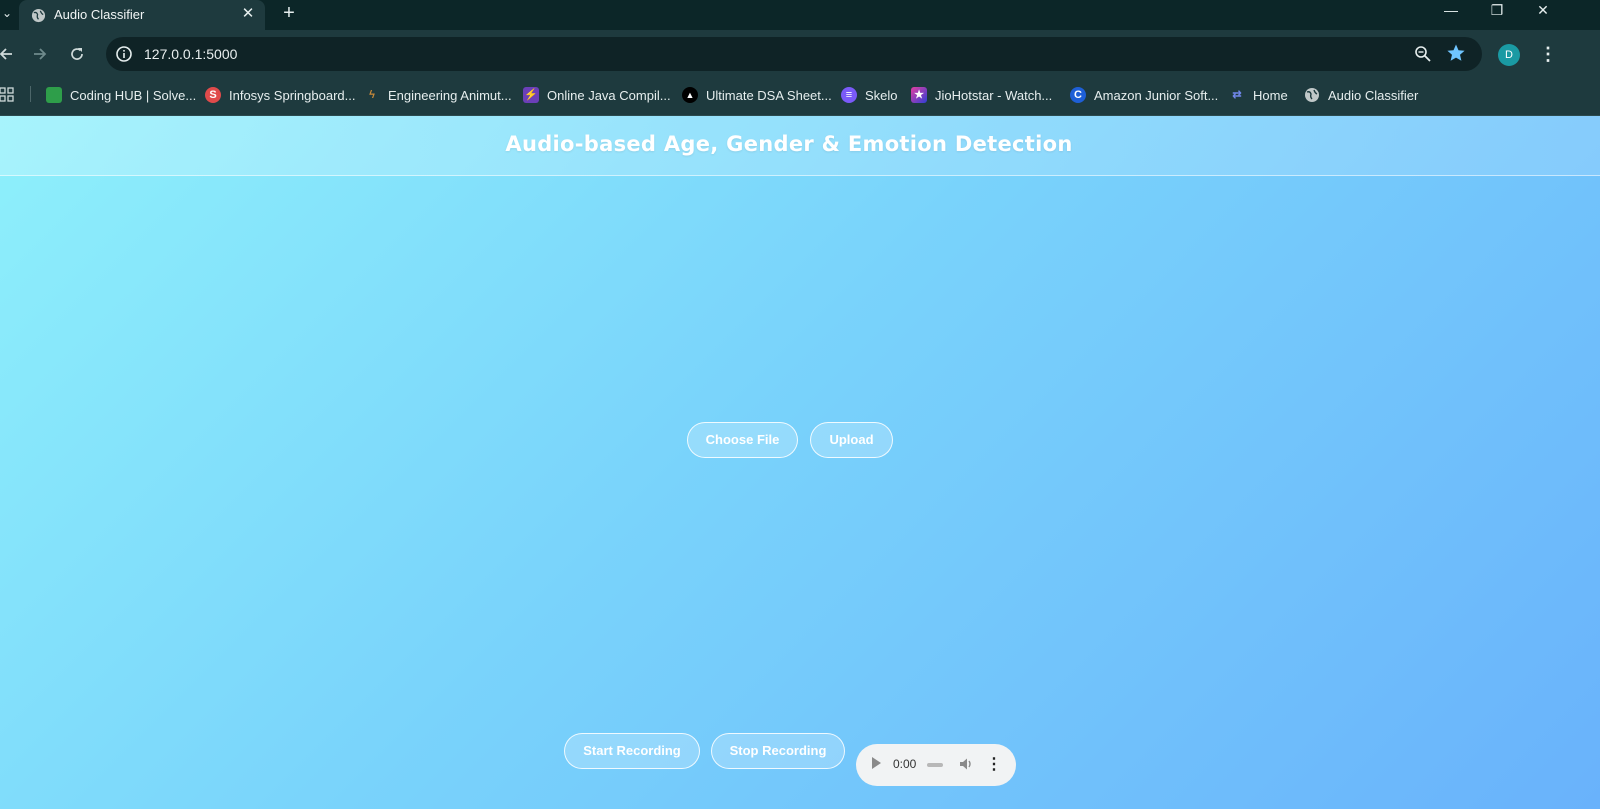  I want to click on bookmark-home: ⇄ Home, so click(1258, 95).